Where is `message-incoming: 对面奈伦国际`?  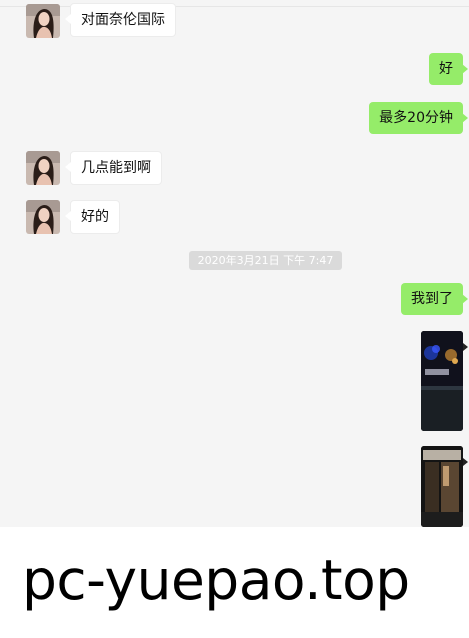 message-incoming: 对面奈伦国际 is located at coordinates (120, 20).